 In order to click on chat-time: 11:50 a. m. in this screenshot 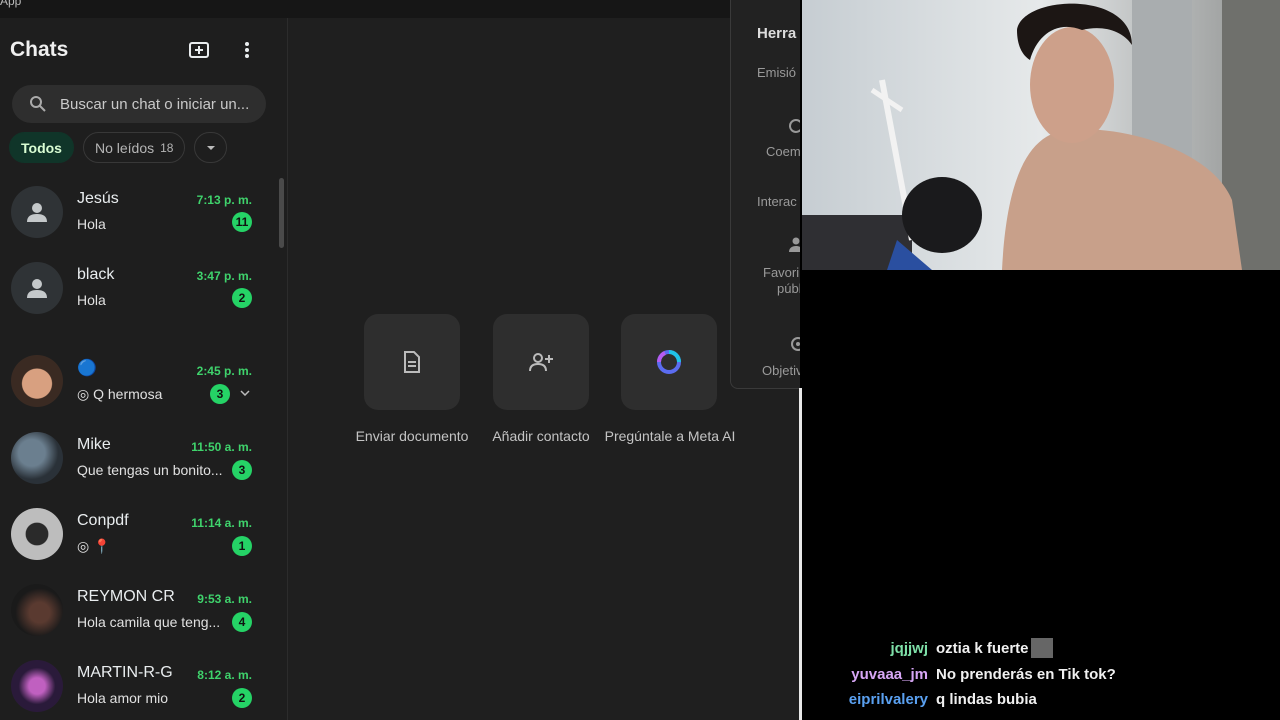, I will do `click(221, 447)`.